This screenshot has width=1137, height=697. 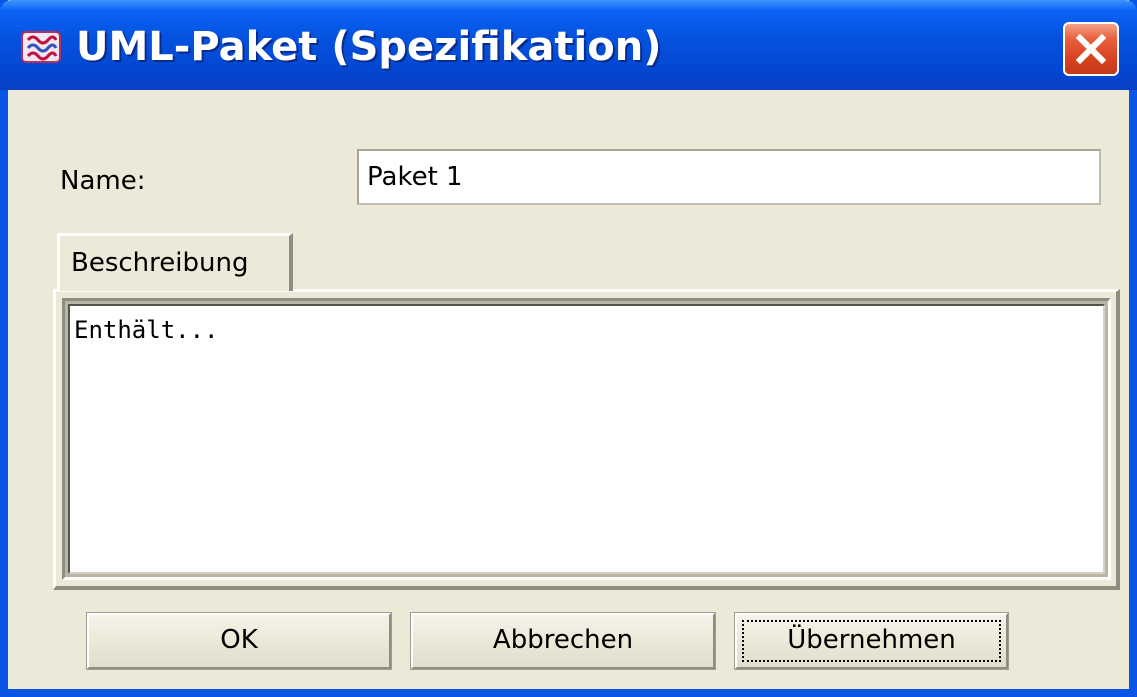 I want to click on close-button, so click(x=1091, y=49).